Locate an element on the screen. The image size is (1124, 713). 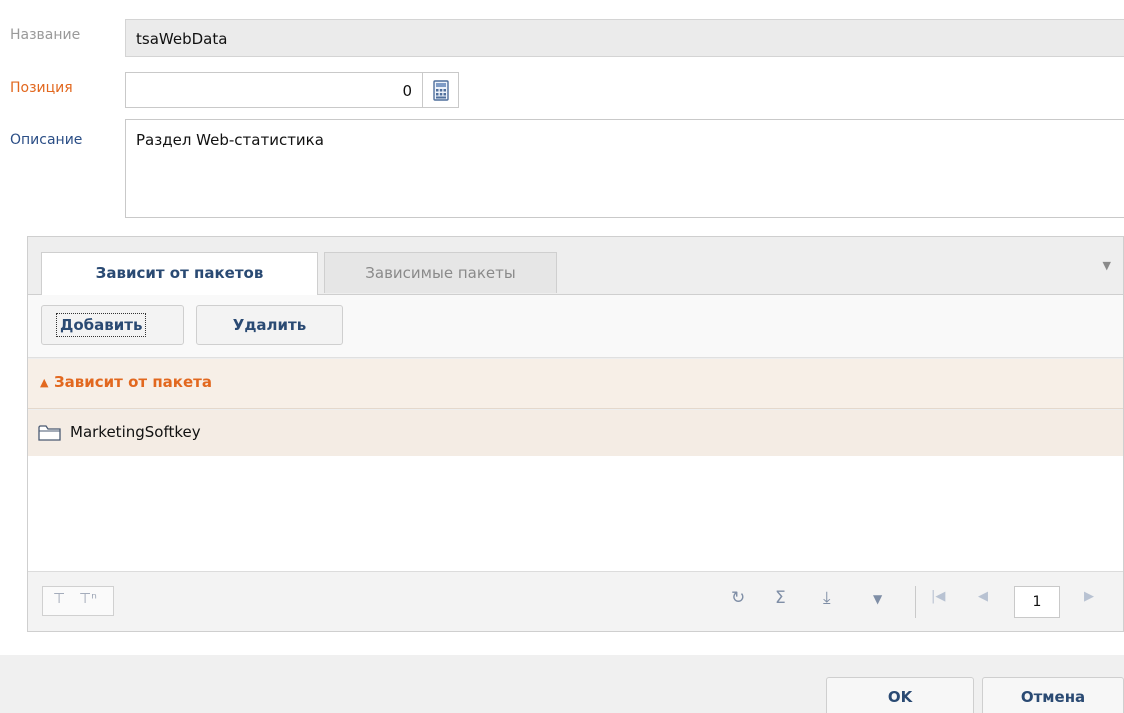
first-page-icon: |◀ is located at coordinates (938, 596).